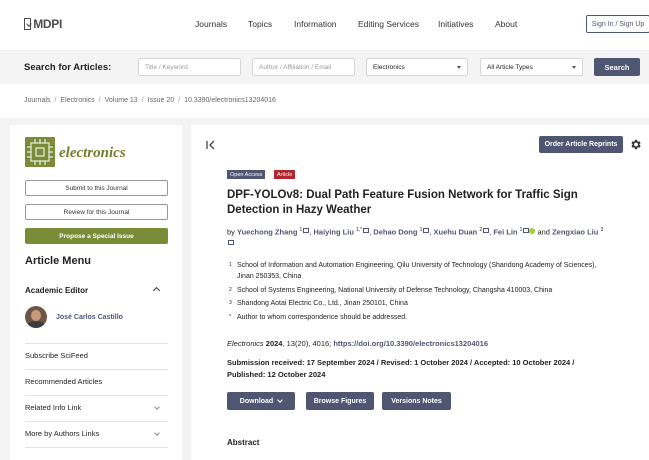 Image resolution: width=649 pixels, height=460 pixels. Describe the element at coordinates (121, 100) in the screenshot. I see `breadcrumb-volume: Volume 13` at that location.